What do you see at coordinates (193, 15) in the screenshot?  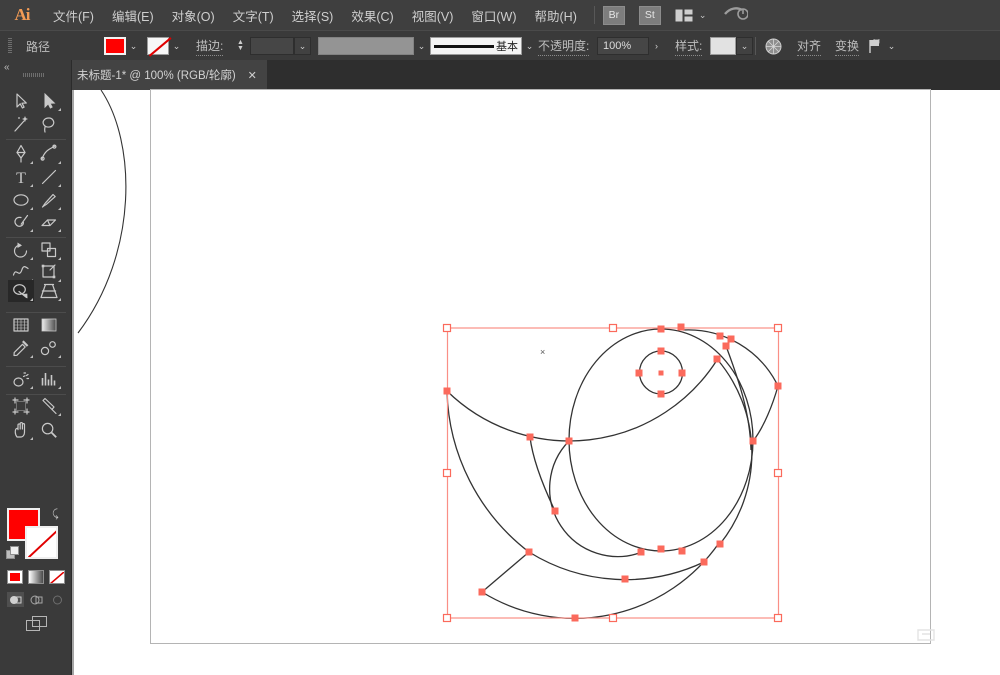 I see `menu-item-2: 对象(O)` at bounding box center [193, 15].